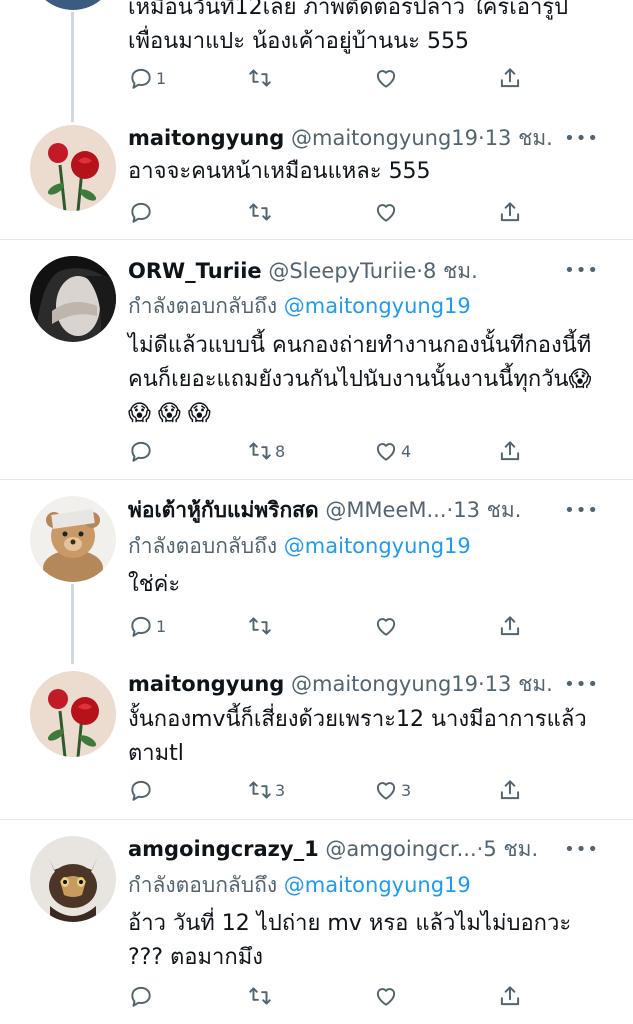 The width and height of the screenshot is (633, 1024). What do you see at coordinates (195, 271) in the screenshot?
I see `display-name: ORW_Turiie` at bounding box center [195, 271].